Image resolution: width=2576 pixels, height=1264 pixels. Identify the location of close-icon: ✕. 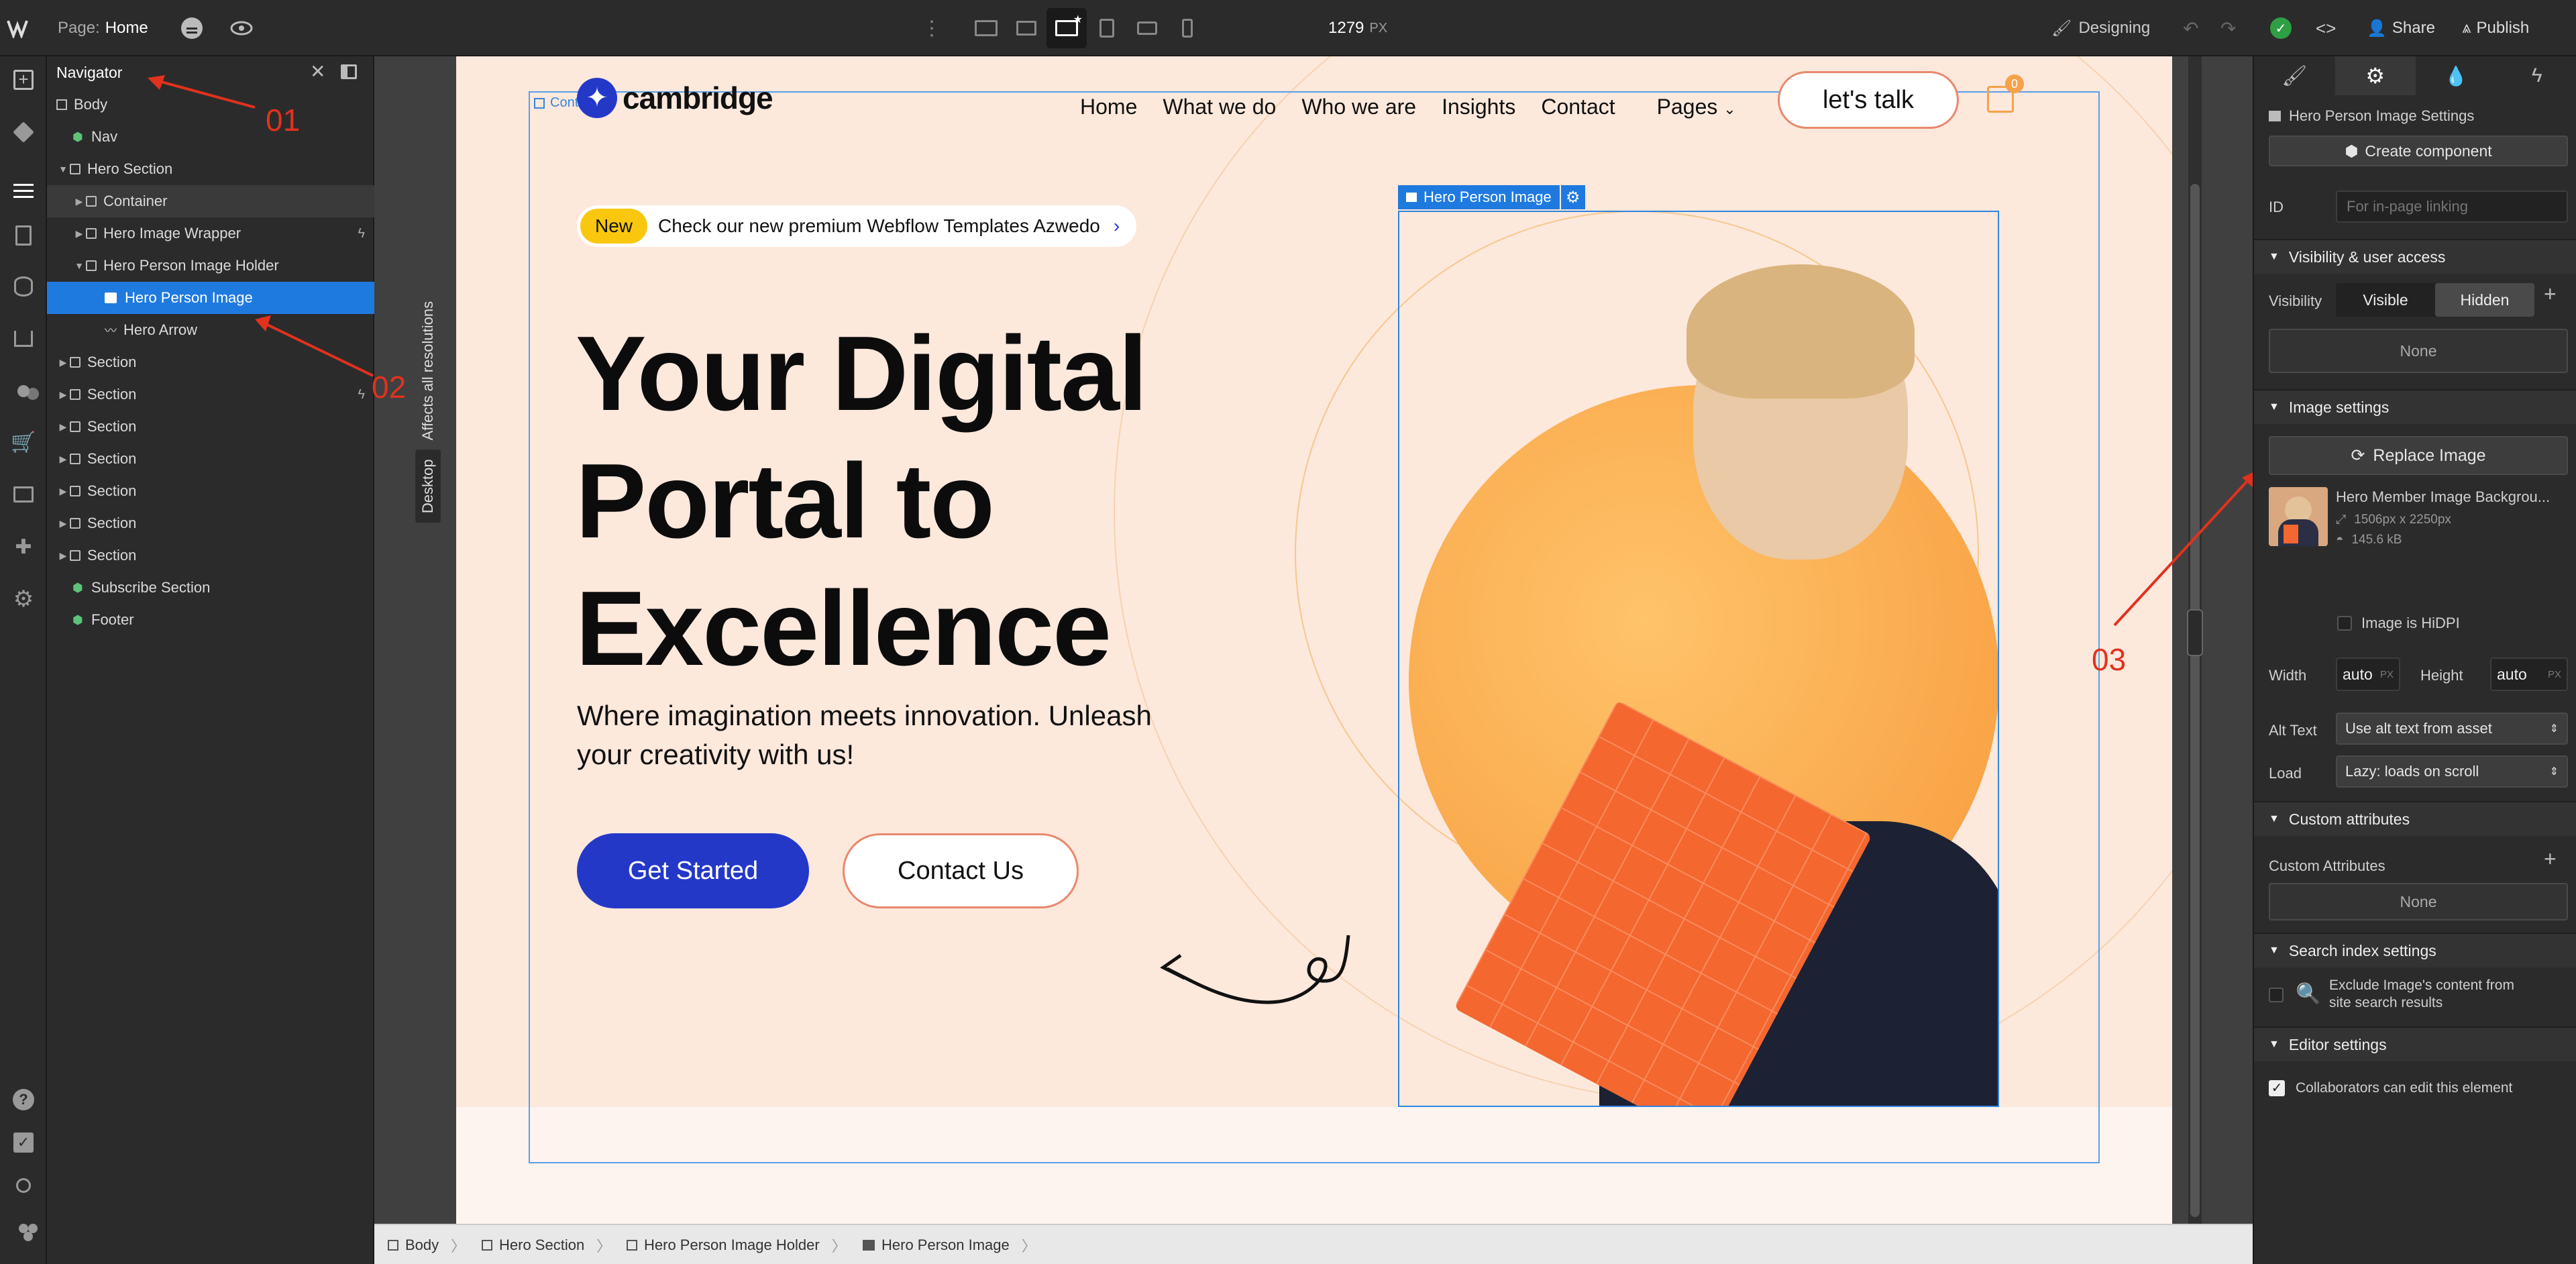
(317, 71).